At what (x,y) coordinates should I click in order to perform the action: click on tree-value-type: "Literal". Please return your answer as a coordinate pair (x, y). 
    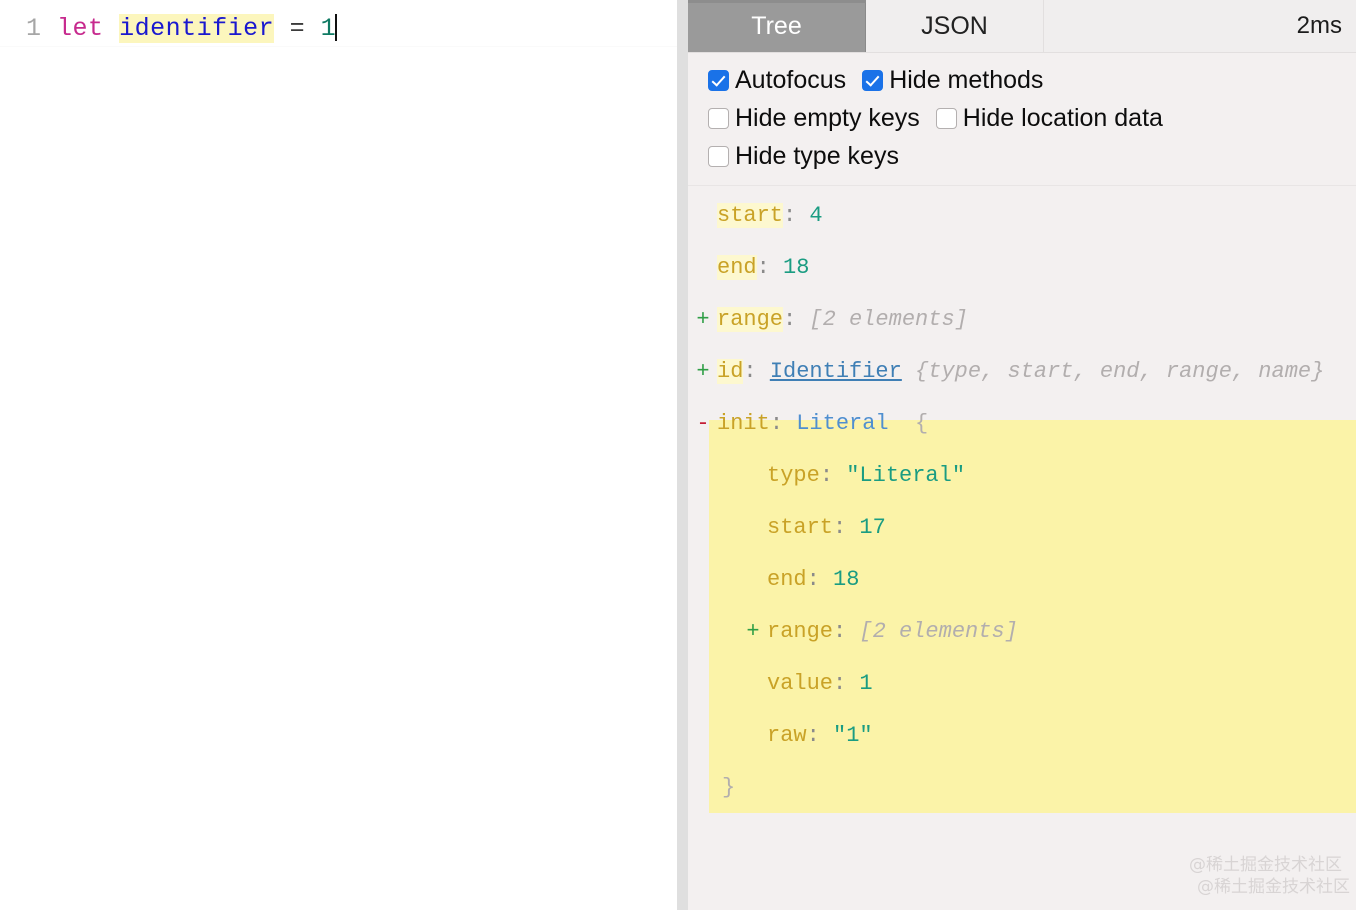
    Looking at the image, I should click on (906, 475).